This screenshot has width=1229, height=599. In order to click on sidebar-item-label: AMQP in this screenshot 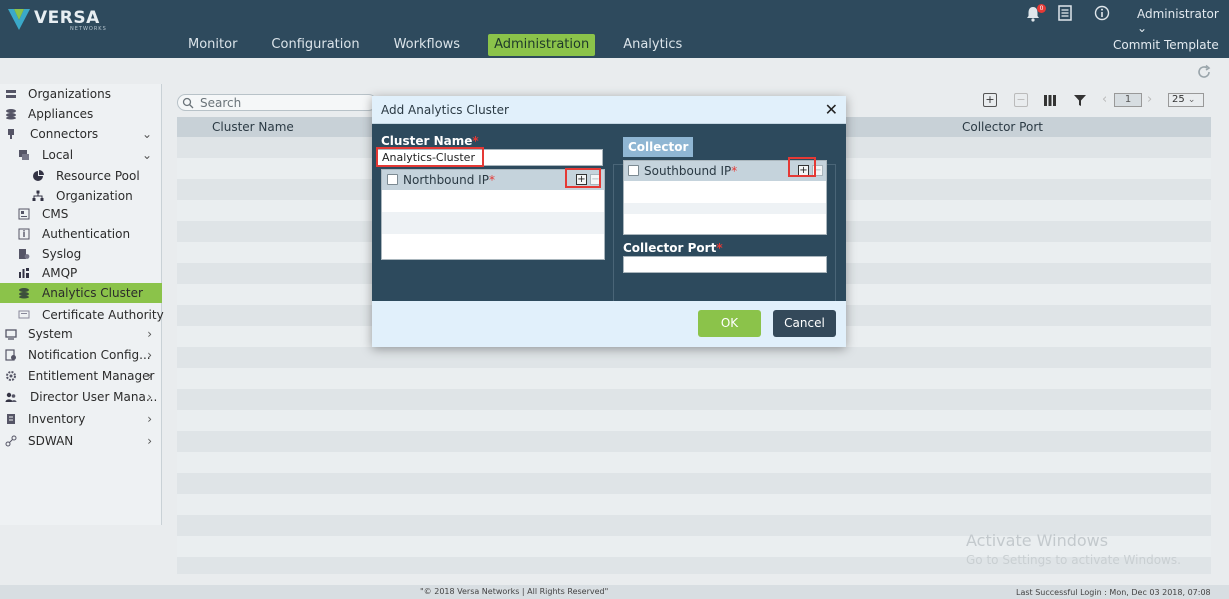, I will do `click(60, 273)`.